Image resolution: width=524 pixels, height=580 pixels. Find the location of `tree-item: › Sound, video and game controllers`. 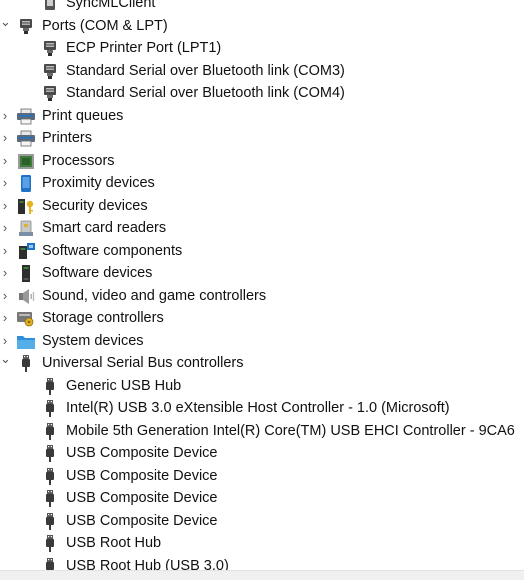

tree-item: › Sound, video and game controllers is located at coordinates (262, 296).